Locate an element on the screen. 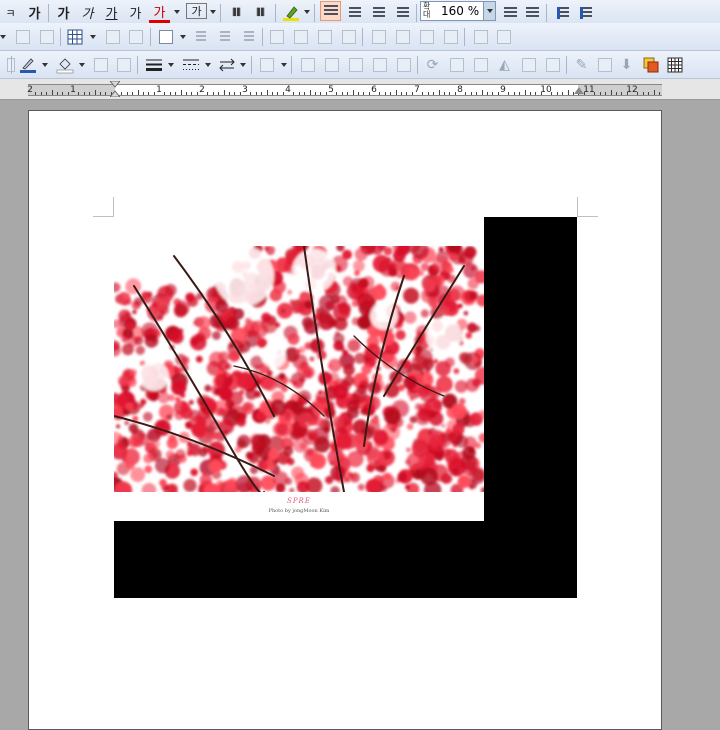 This screenshot has width=720, height=730. numbered-list-icon is located at coordinates (562, 13).